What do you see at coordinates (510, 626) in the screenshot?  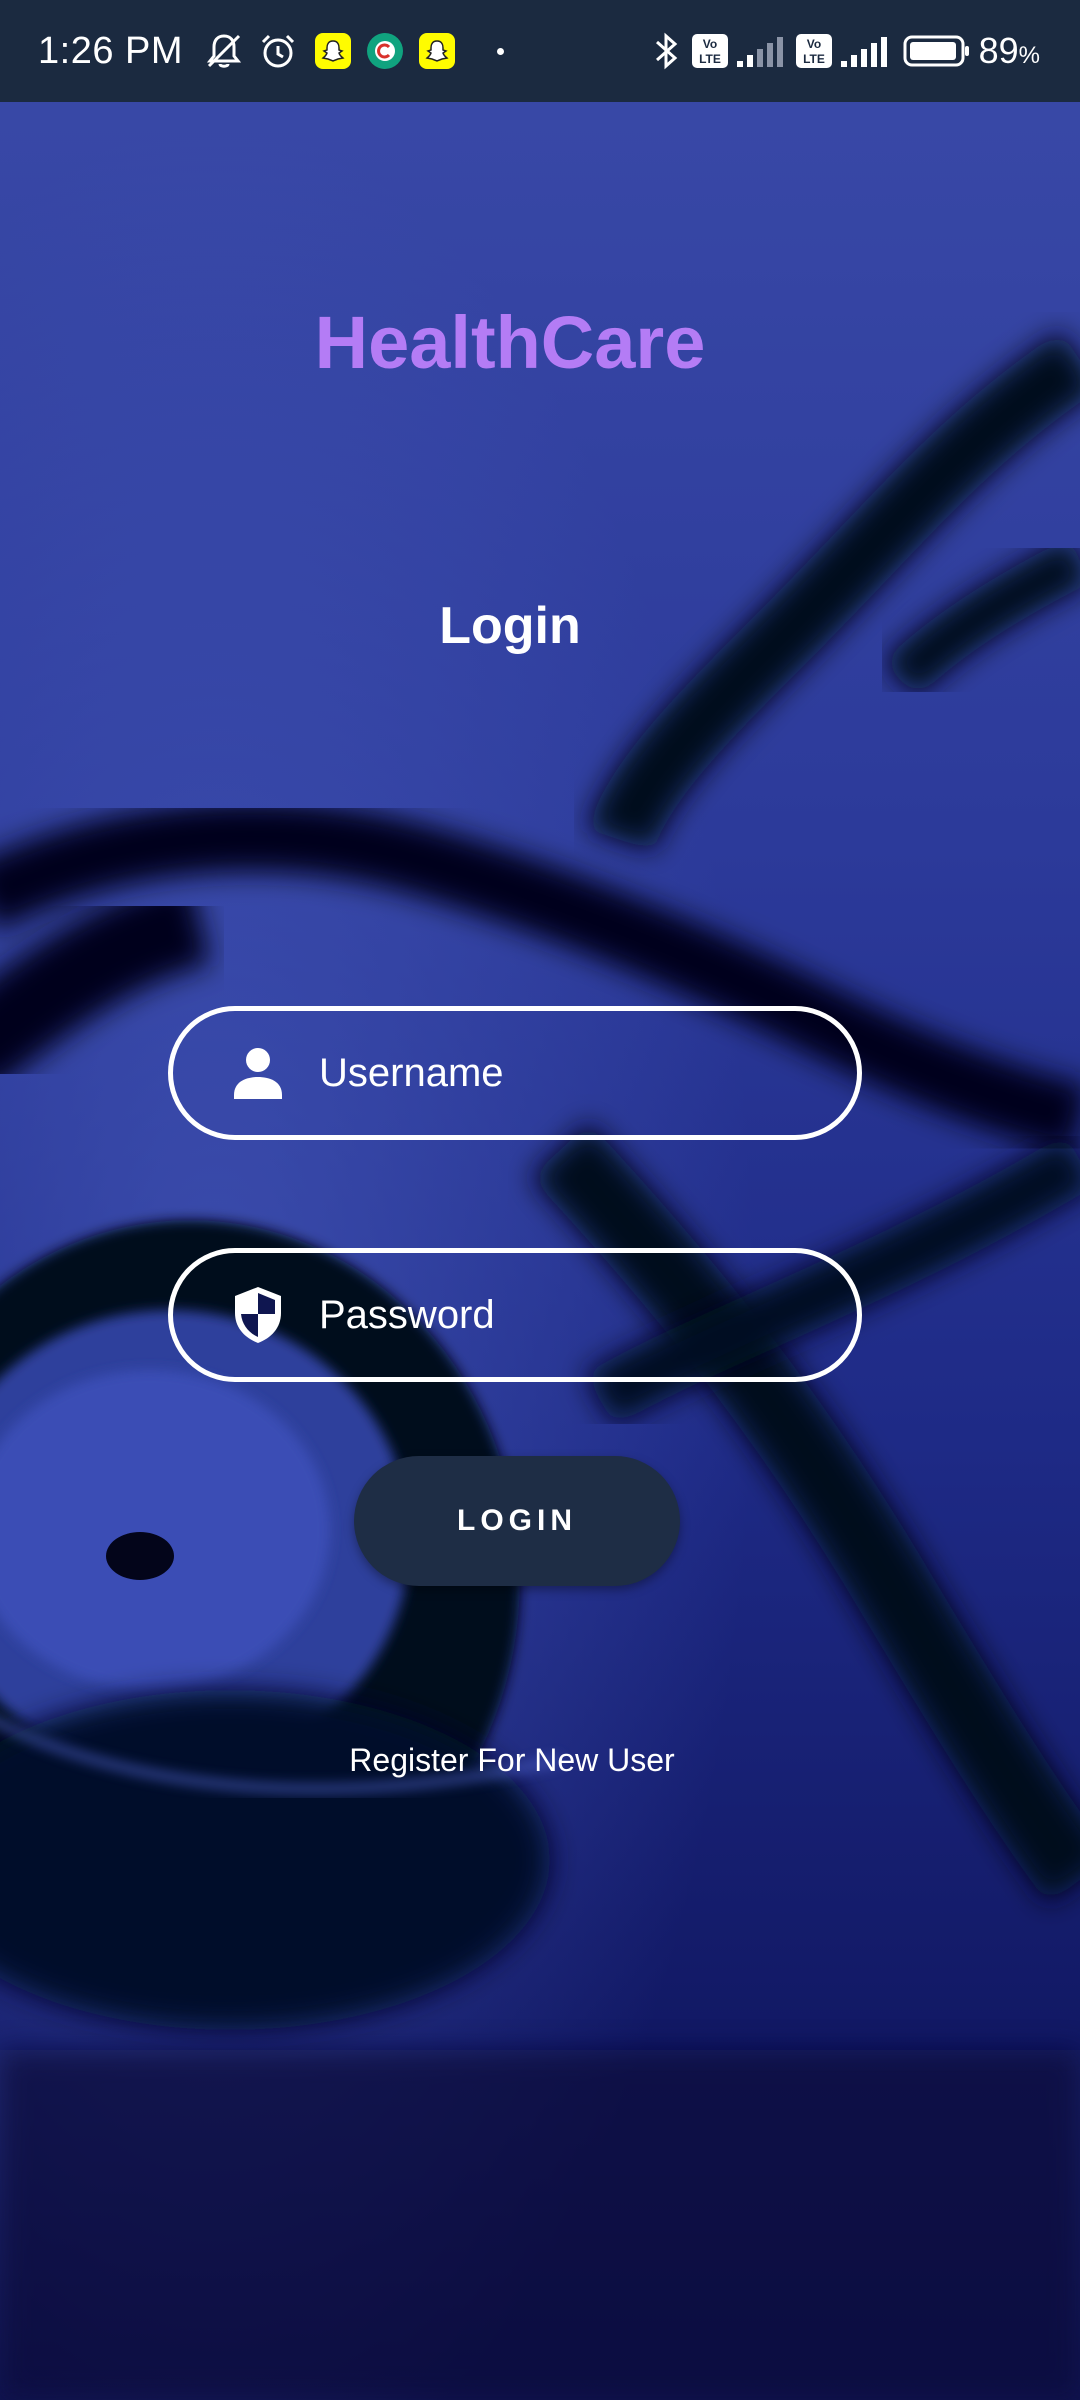 I see `page-heading: Login` at bounding box center [510, 626].